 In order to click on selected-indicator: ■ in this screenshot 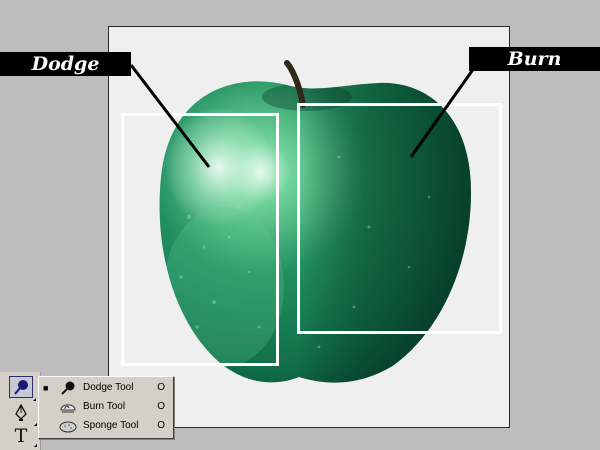, I will do `click(46, 387)`.